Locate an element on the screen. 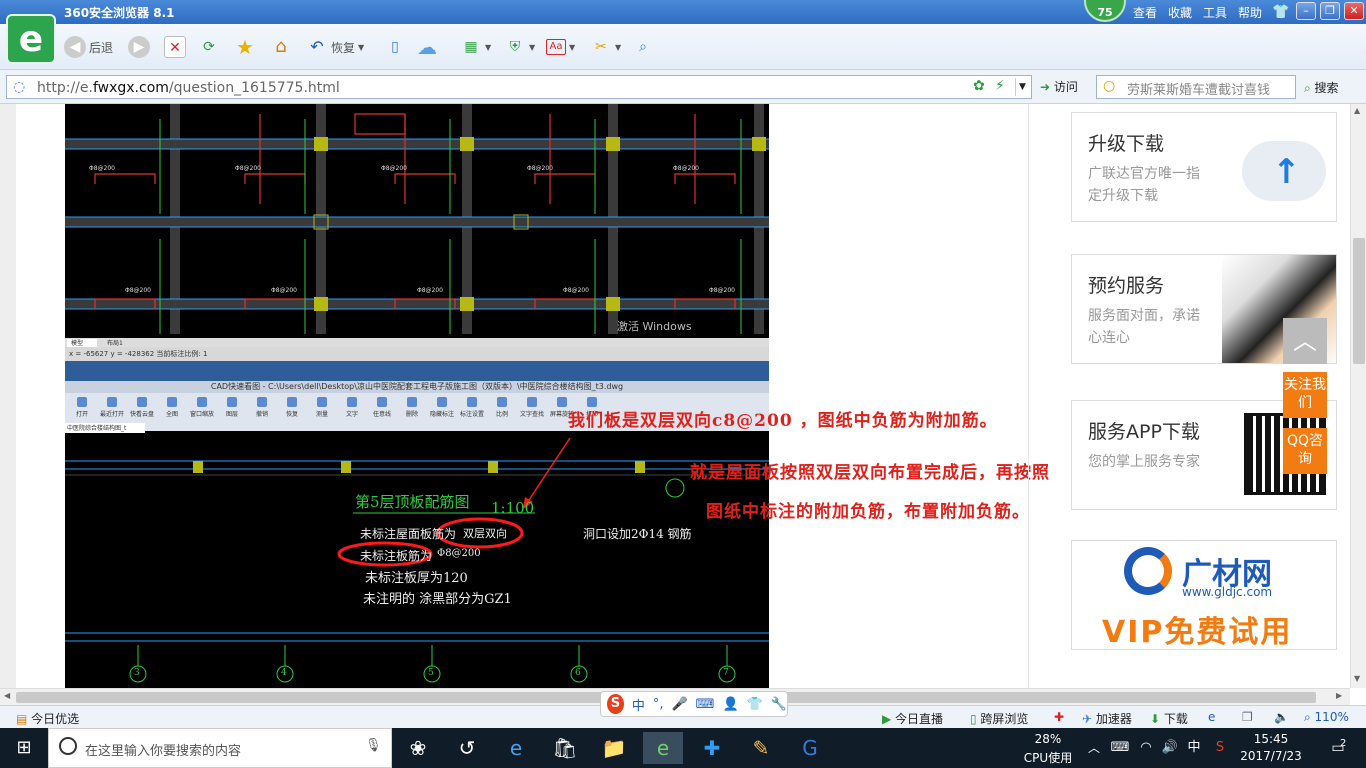 This screenshot has height=768, width=1366. bag-icon: ▤ is located at coordinates (24, 719).